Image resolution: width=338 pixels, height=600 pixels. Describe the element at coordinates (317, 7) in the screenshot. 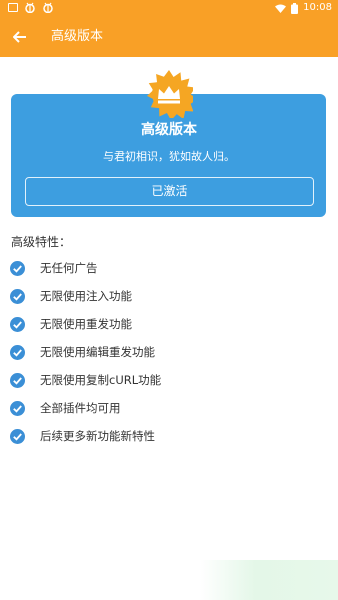

I see `status-time: 10:08` at that location.